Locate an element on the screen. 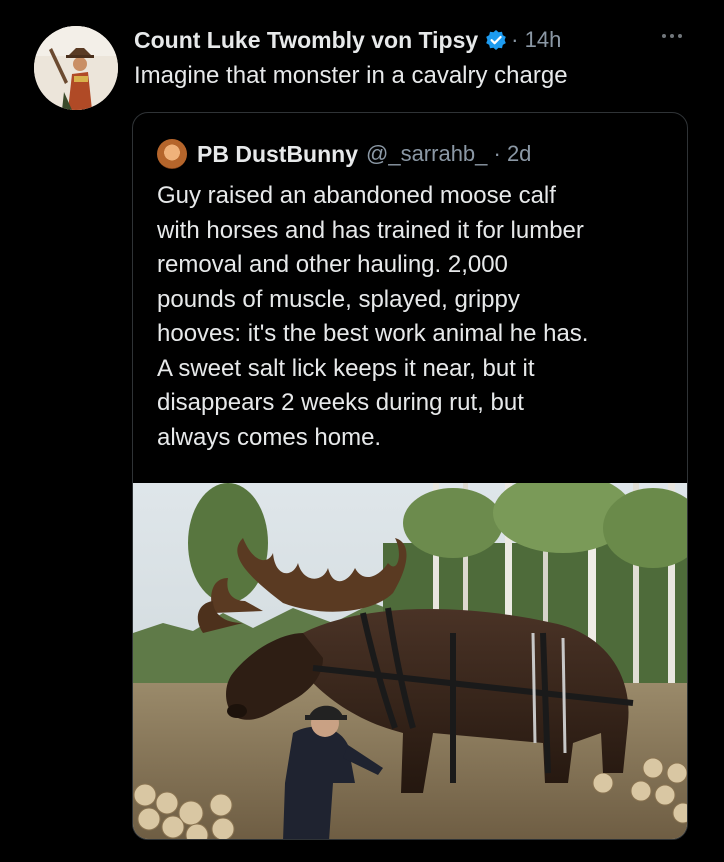 The height and width of the screenshot is (862, 724). quoted-author-display-name: PB DustBunny is located at coordinates (277, 154).